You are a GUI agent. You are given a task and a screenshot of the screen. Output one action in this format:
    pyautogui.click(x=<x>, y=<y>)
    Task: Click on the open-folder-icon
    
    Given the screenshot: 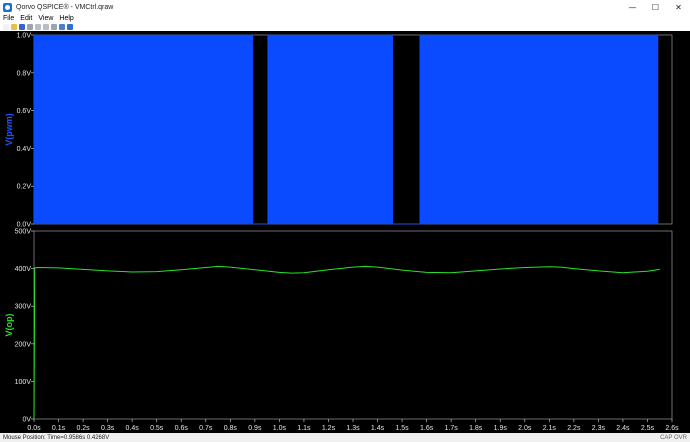 What is the action you would take?
    pyautogui.click(x=14, y=27)
    